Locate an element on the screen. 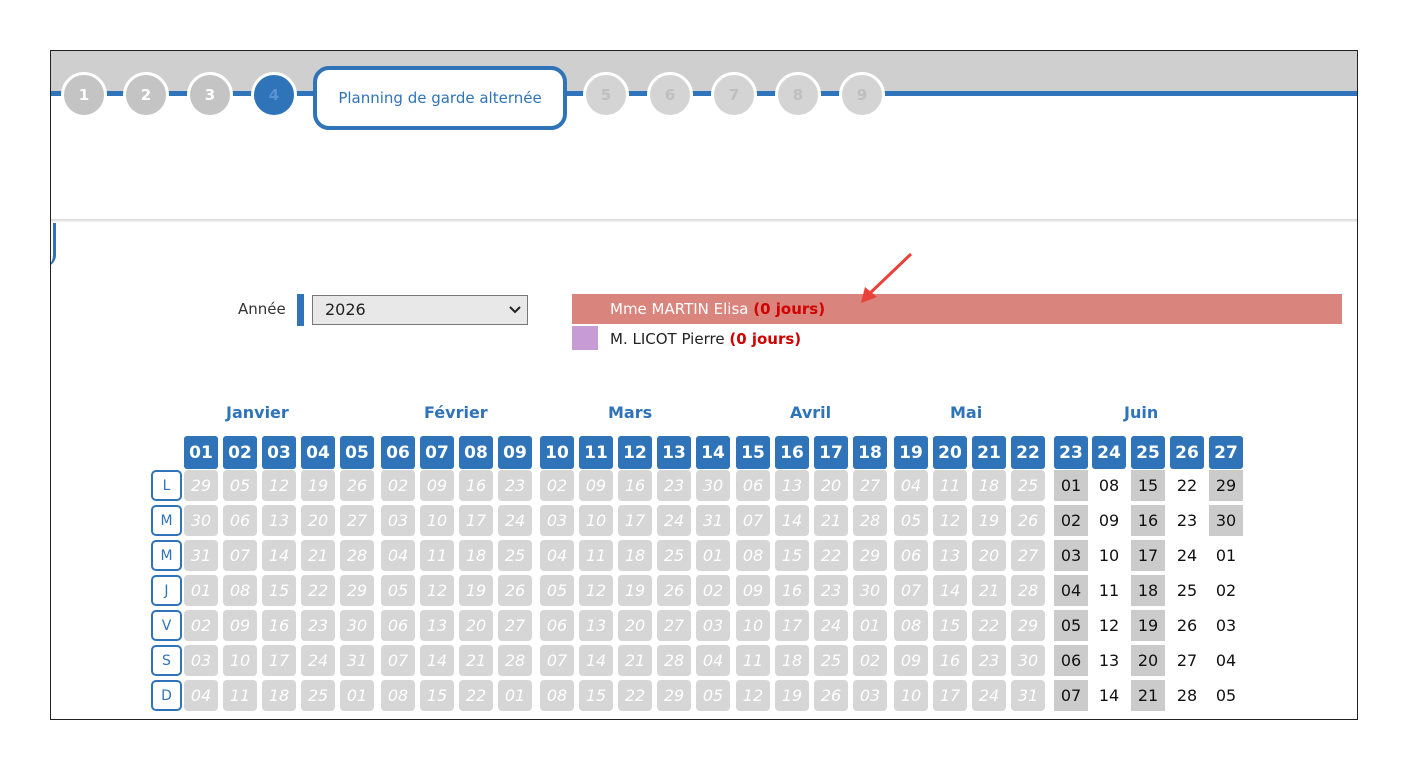 The image size is (1408, 770). week-number-button: 24 is located at coordinates (1109, 452).